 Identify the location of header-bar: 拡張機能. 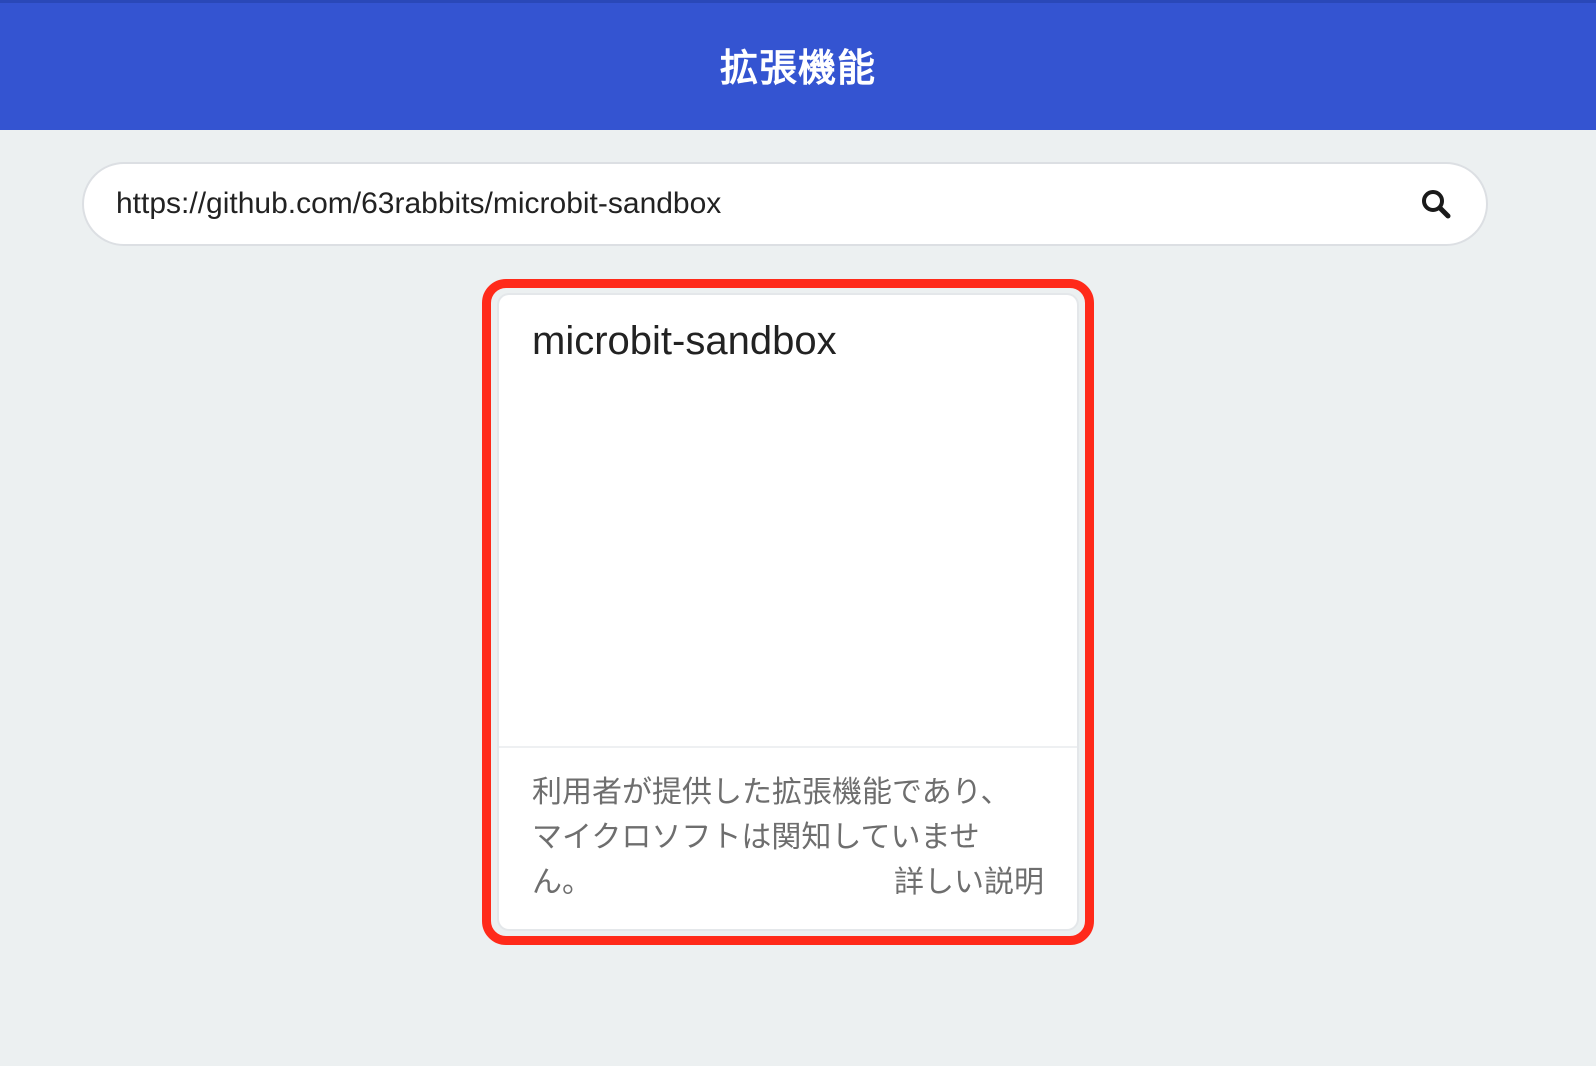
(798, 65).